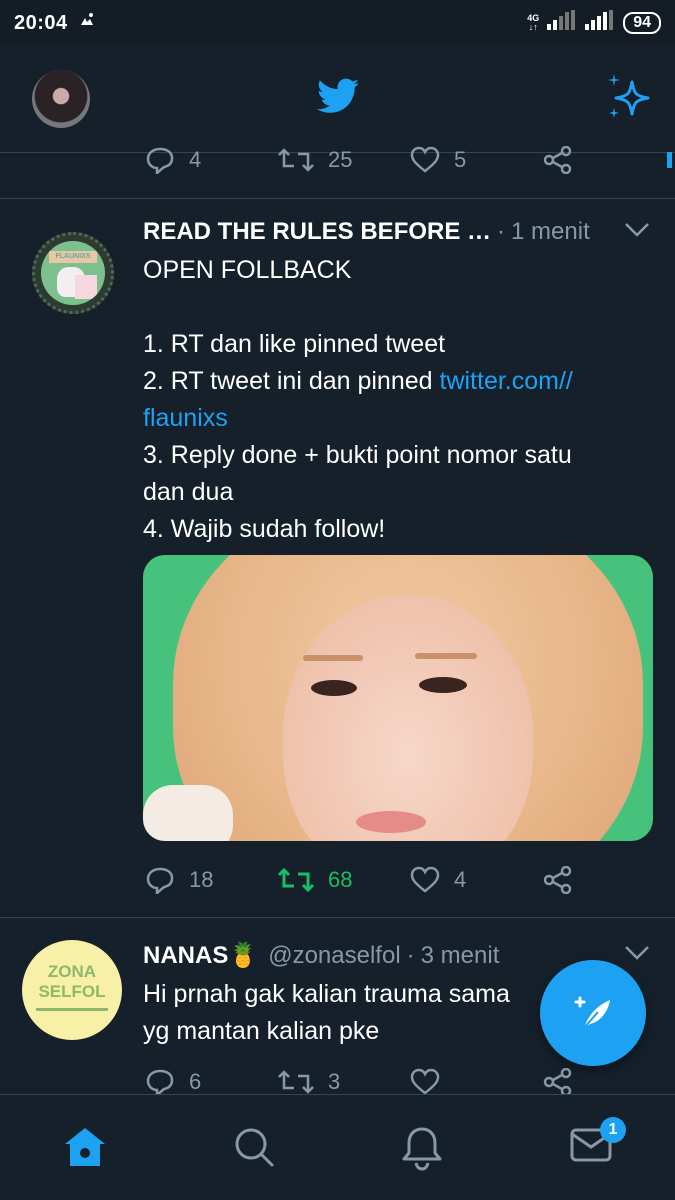  I want to click on home-icon, so click(85, 1149).